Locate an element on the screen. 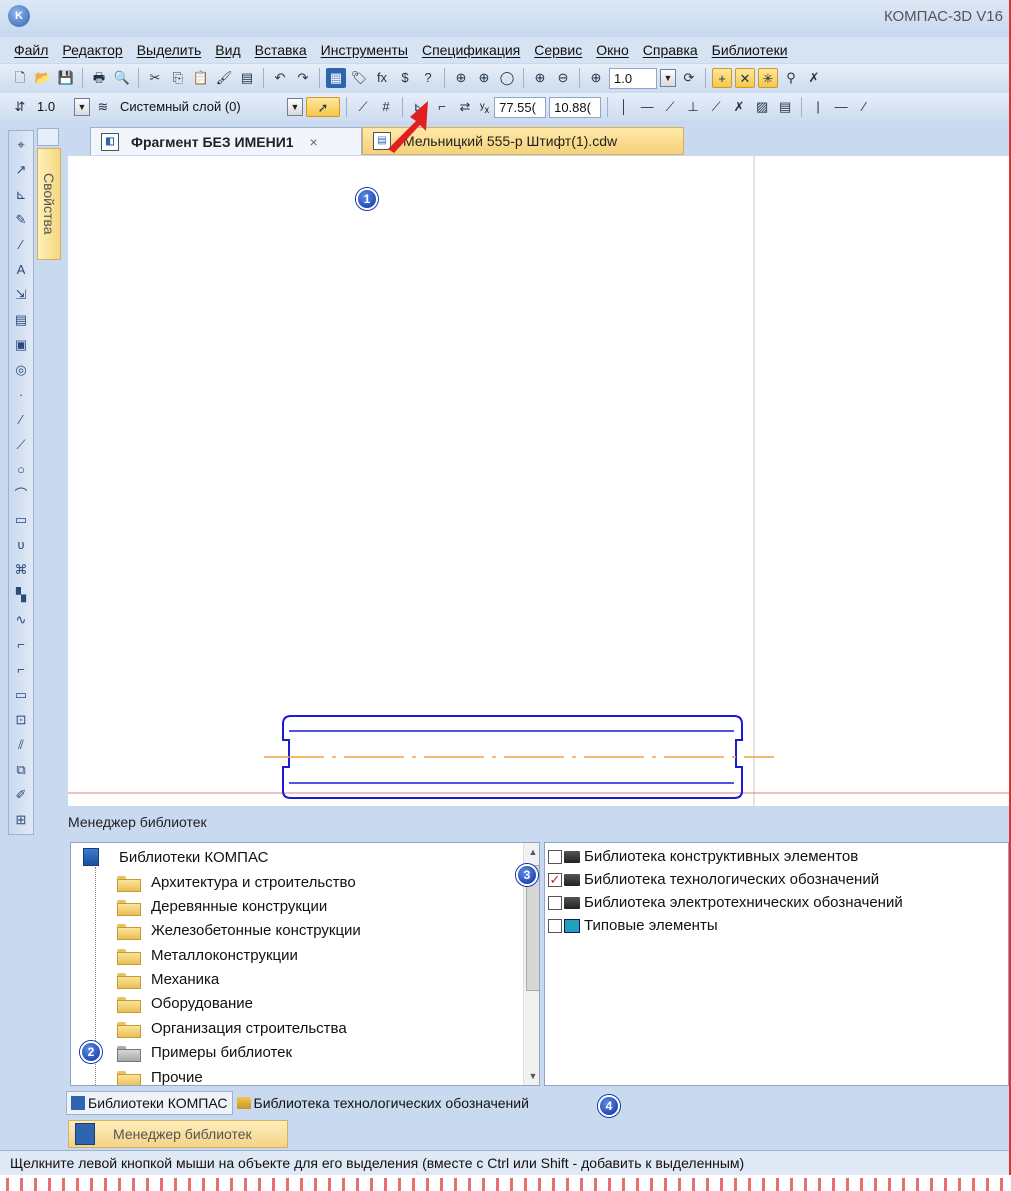 This screenshot has height=1191, width=1011. tab-fragment: ◧ Фрагмент БЕЗ ИМЕНИ1 × is located at coordinates (226, 141).